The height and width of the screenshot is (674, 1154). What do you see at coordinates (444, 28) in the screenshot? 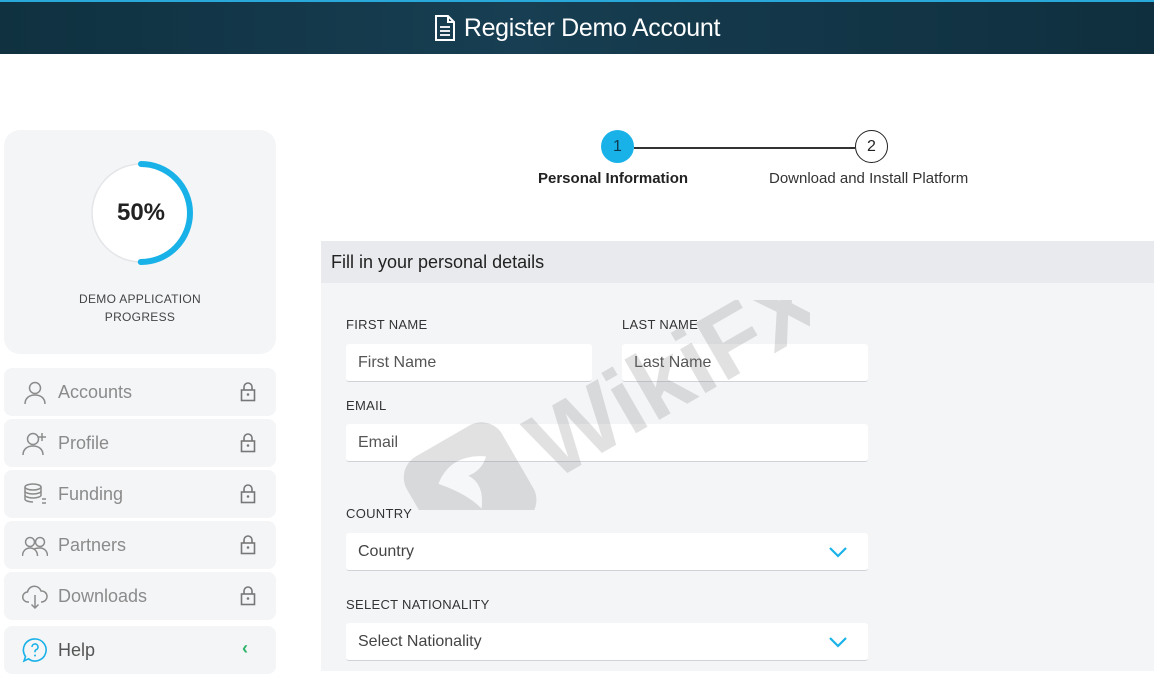
I see `document-icon` at bounding box center [444, 28].